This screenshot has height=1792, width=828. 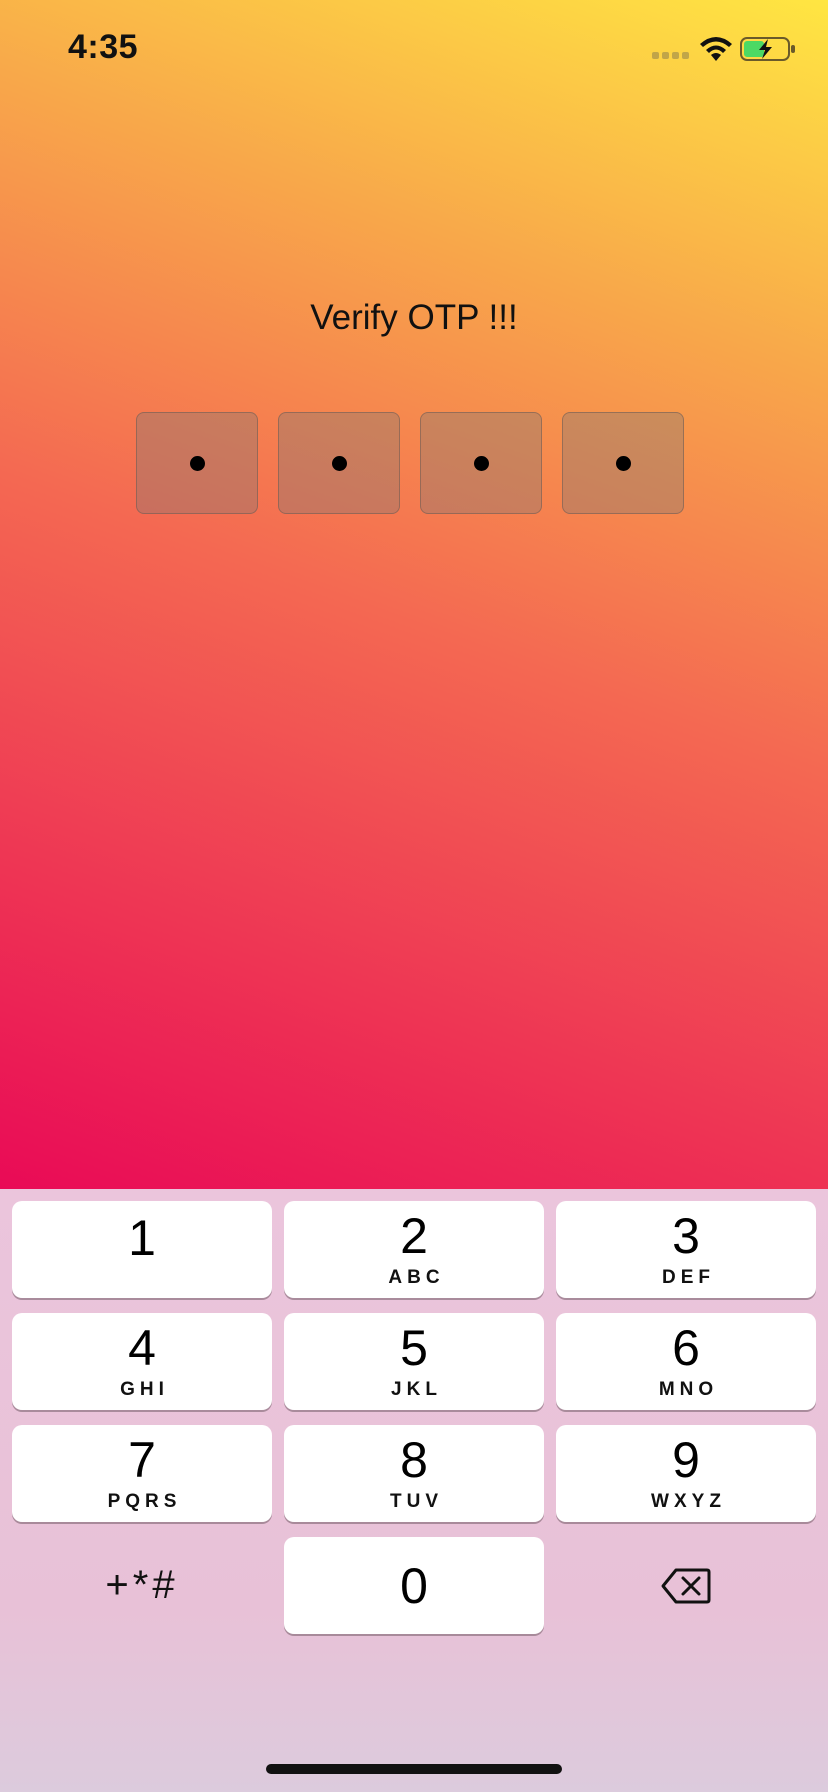 I want to click on symbols-key: +*#, so click(x=142, y=1585).